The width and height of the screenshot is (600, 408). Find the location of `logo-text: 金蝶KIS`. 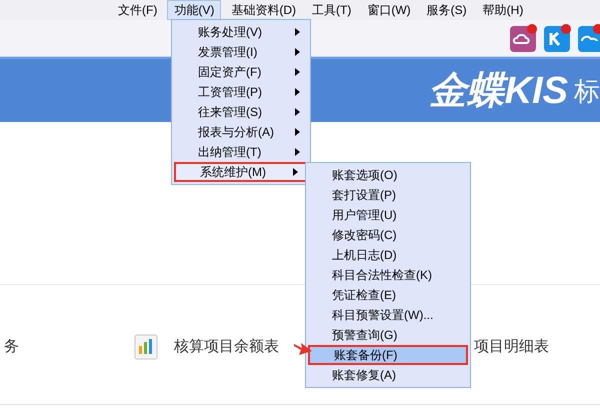

logo-text: 金蝶KIS is located at coordinates (498, 91).